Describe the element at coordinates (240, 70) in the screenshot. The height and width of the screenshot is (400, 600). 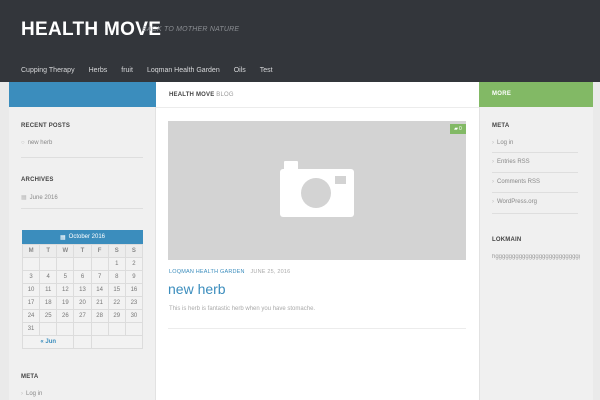
I see `nav-item-oils: Oils` at that location.